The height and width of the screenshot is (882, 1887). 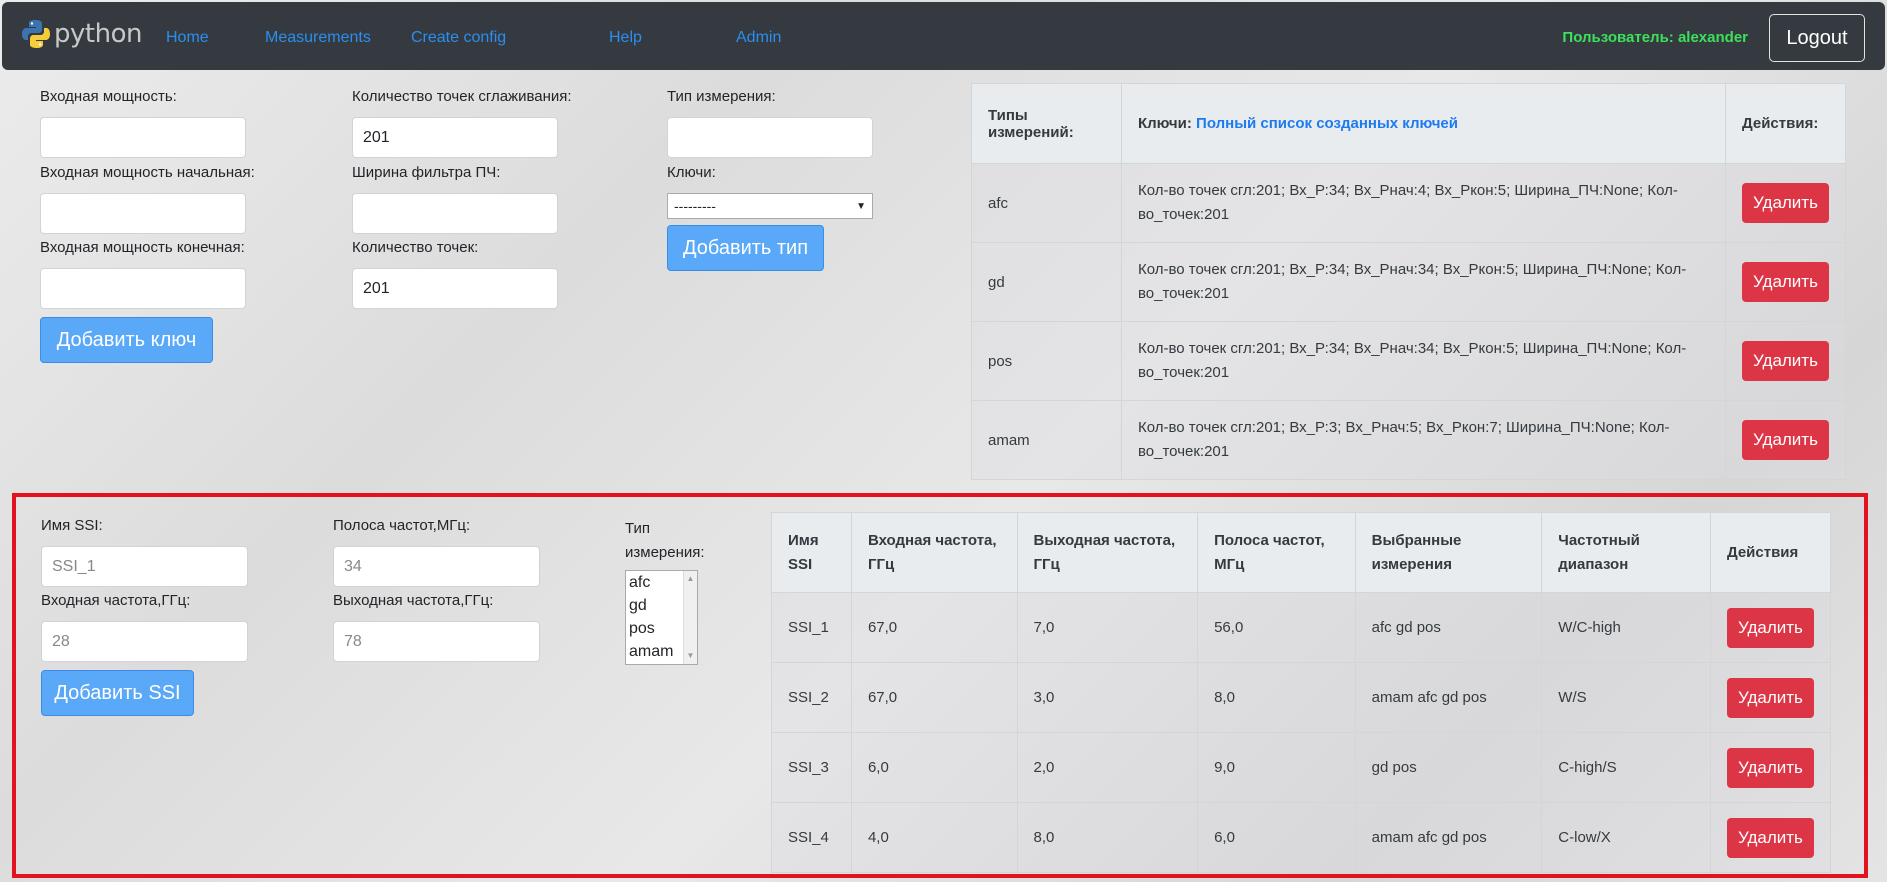 I want to click on nav-measurements: Measurements, so click(x=318, y=38).